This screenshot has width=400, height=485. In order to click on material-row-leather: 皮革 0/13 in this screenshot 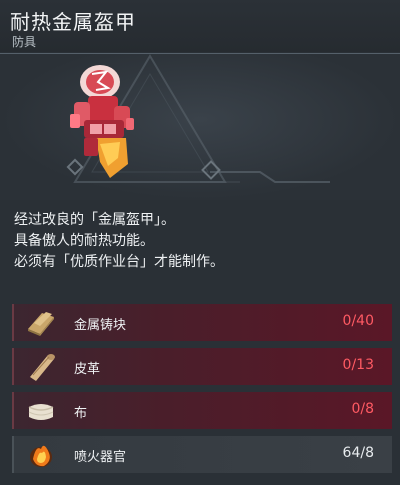, I will do `click(202, 366)`.